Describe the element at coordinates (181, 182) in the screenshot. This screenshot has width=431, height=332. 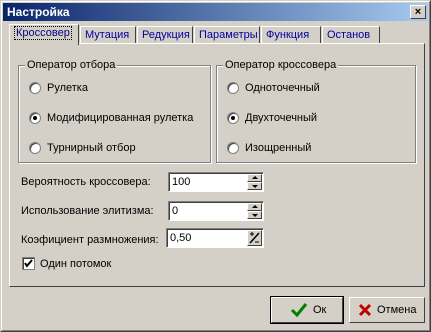
I see `crossover-probability-value: 100` at that location.